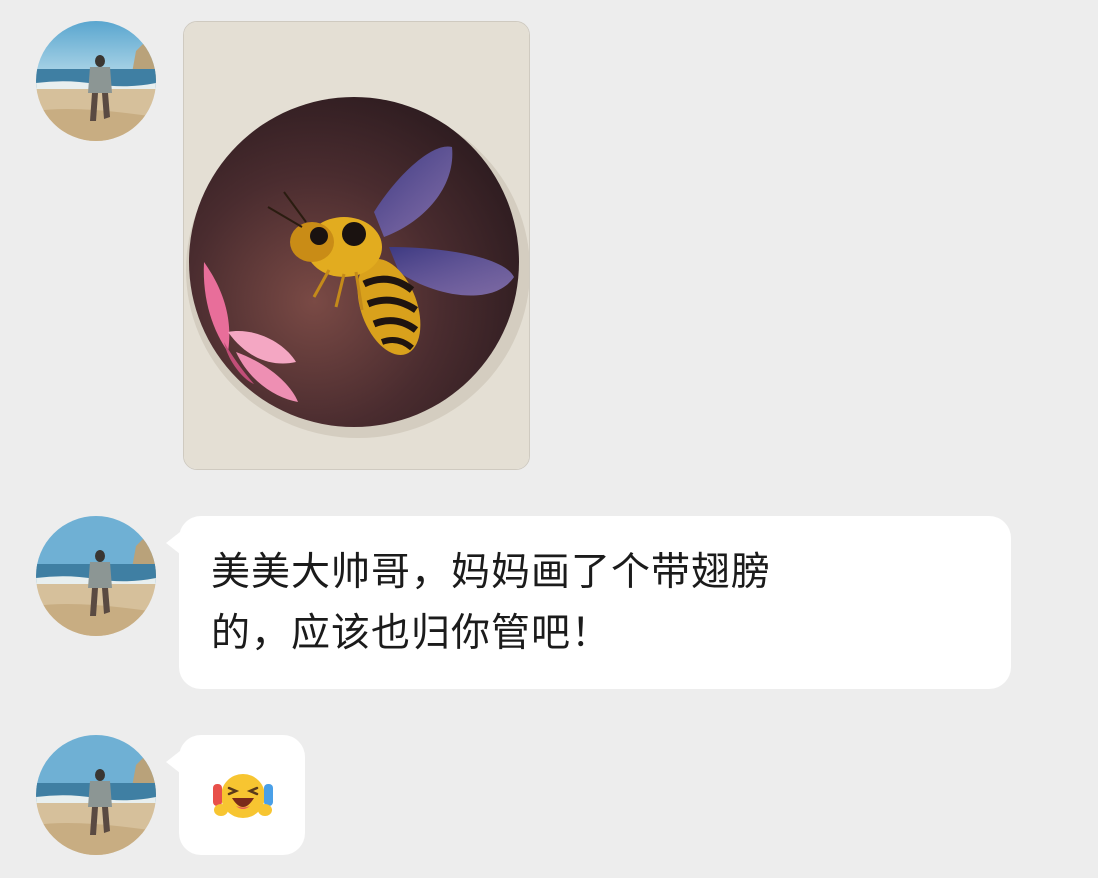  Describe the element at coordinates (491, 603) in the screenshot. I see `message-text: 美美大帅哥，妈妈画了个带翅膀 的，应该也归你管吧！` at that location.